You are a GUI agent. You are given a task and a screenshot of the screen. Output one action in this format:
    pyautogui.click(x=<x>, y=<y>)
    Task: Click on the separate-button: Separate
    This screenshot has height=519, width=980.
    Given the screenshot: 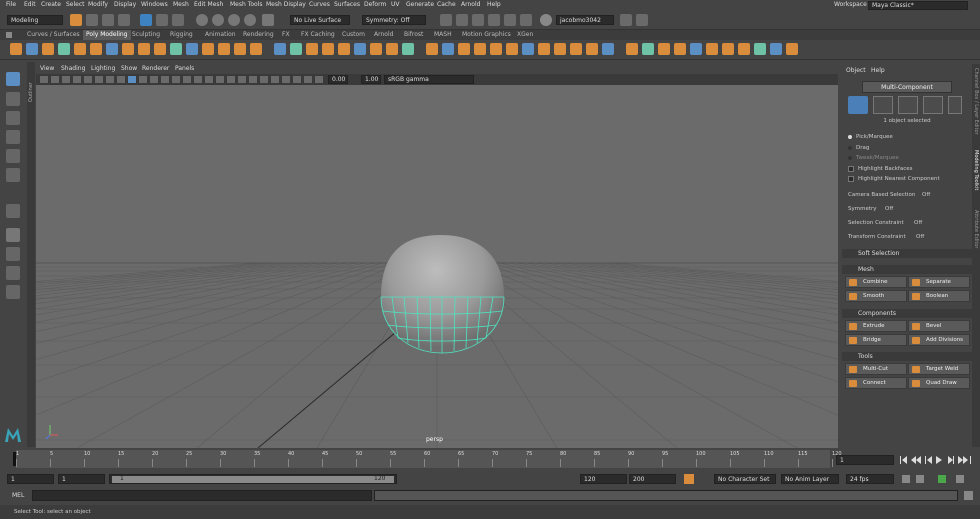 What is the action you would take?
    pyautogui.click(x=939, y=282)
    